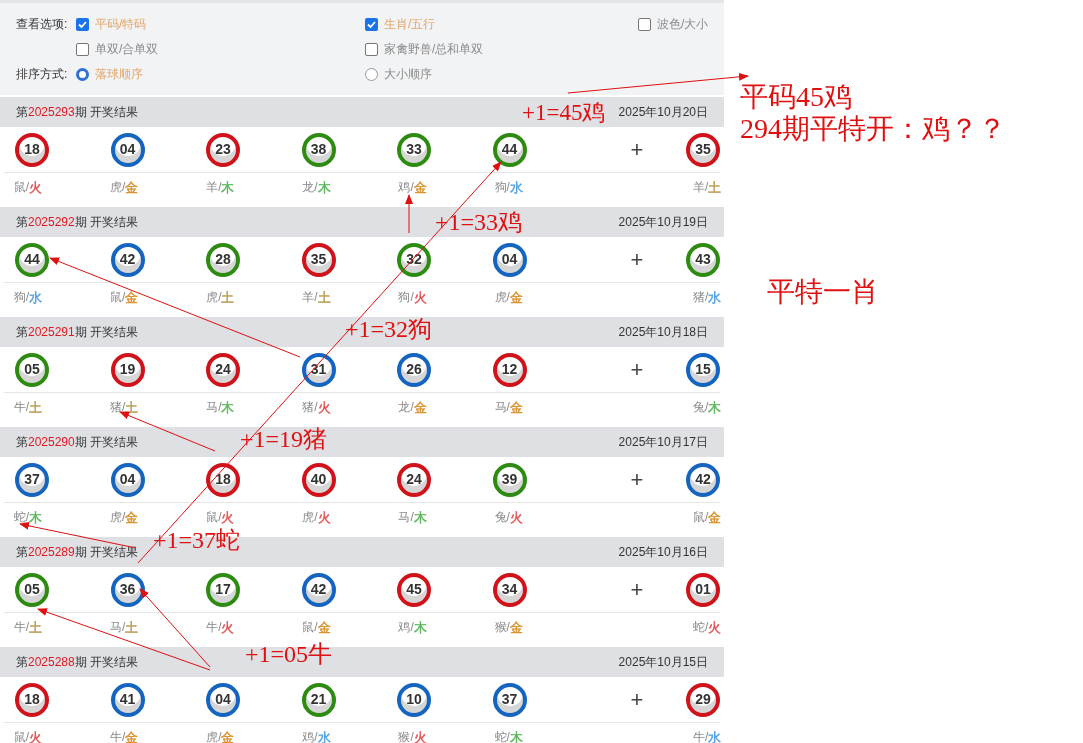 The width and height of the screenshot is (1083, 743). I want to click on annotation-text: 平码45鸡, so click(796, 97).